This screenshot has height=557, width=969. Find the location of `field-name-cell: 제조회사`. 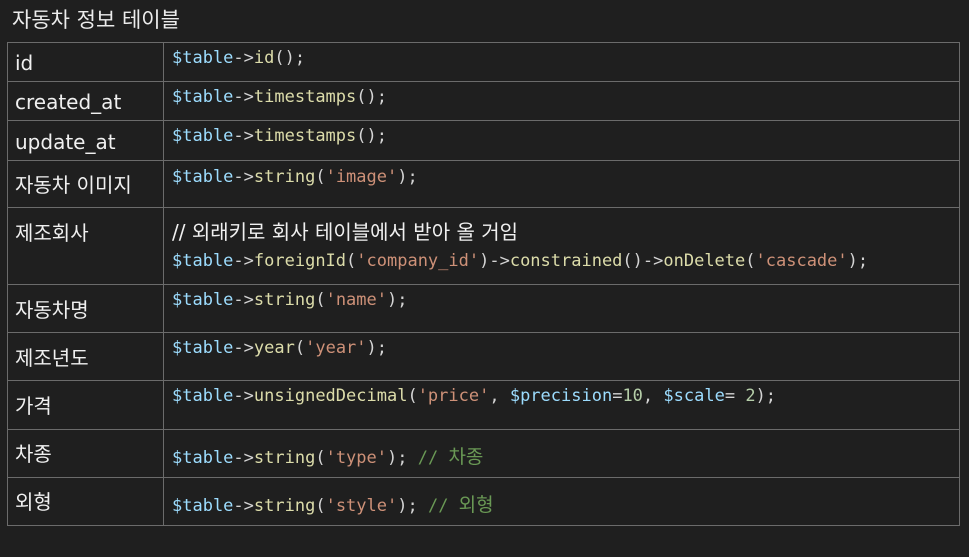

field-name-cell: 제조회사 is located at coordinates (85, 246).